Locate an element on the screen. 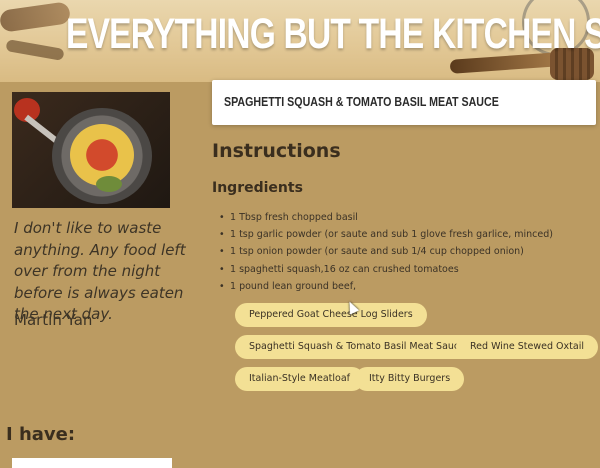  instructions-heading: Instructions is located at coordinates (276, 151).